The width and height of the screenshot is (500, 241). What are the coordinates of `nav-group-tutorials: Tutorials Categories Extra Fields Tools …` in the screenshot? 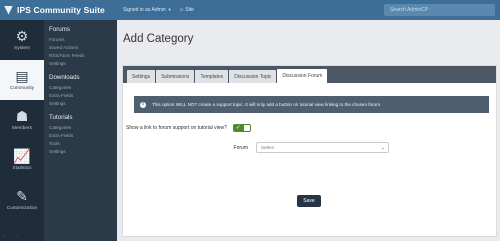 It's located at (83, 135).